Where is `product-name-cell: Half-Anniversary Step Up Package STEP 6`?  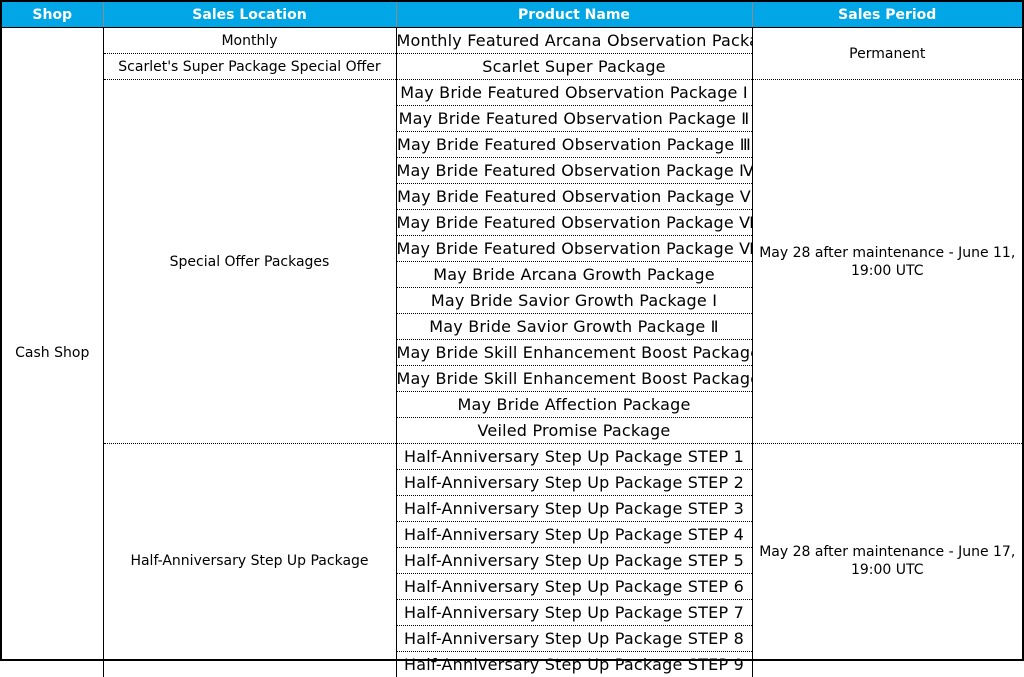
product-name-cell: Half-Anniversary Step Up Package STEP 6 is located at coordinates (574, 587).